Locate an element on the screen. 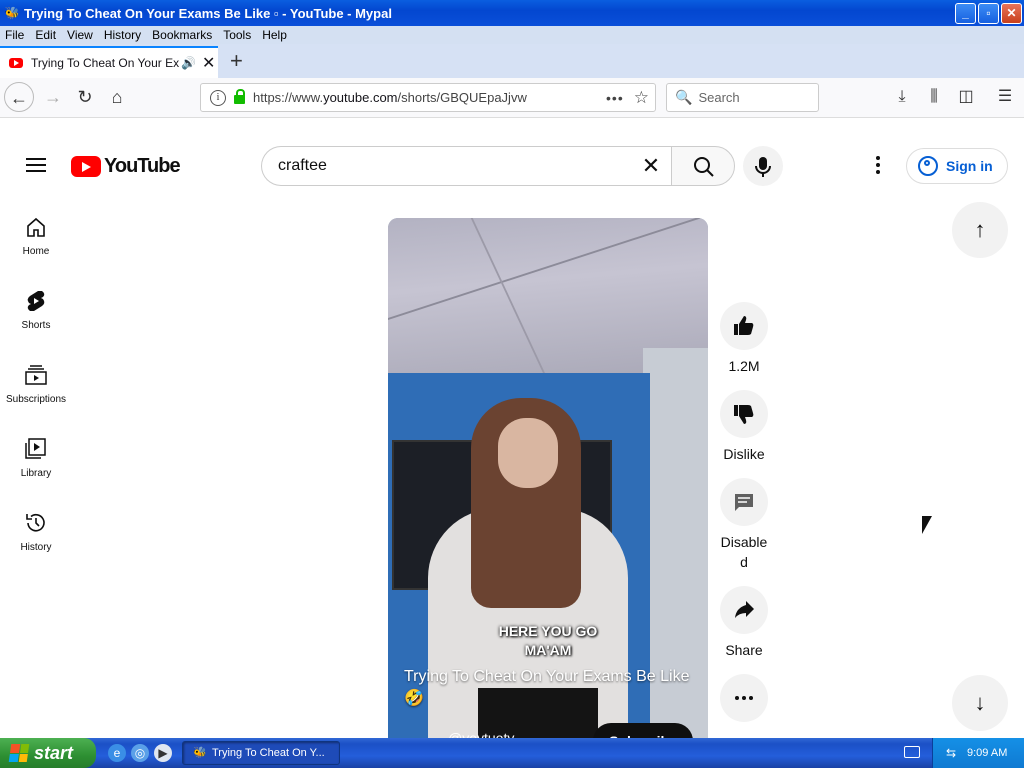 This screenshot has height=768, width=1024. thumbs-down-icon is located at coordinates (744, 414).